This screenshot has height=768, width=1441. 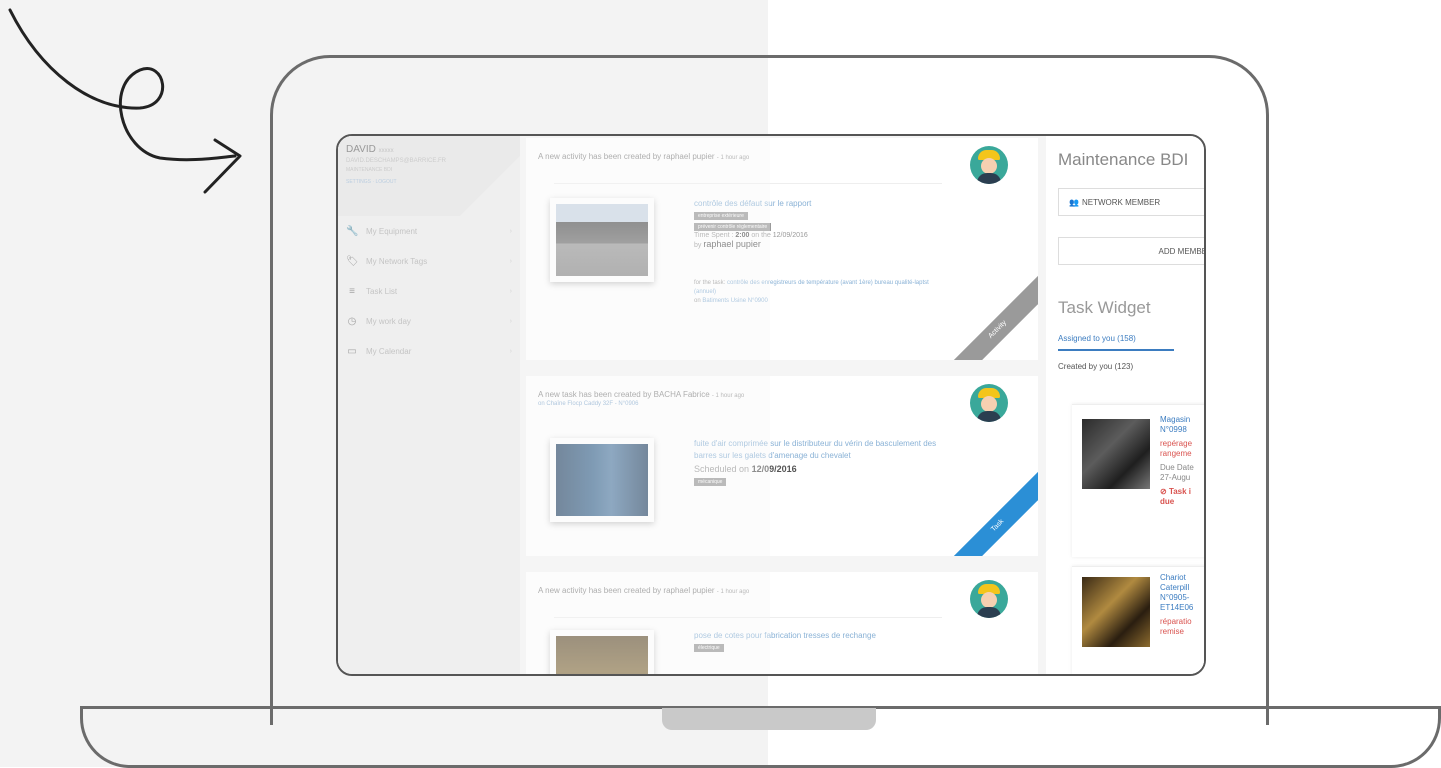 What do you see at coordinates (1177, 467) in the screenshot?
I see `task-item-line: Due Date` at bounding box center [1177, 467].